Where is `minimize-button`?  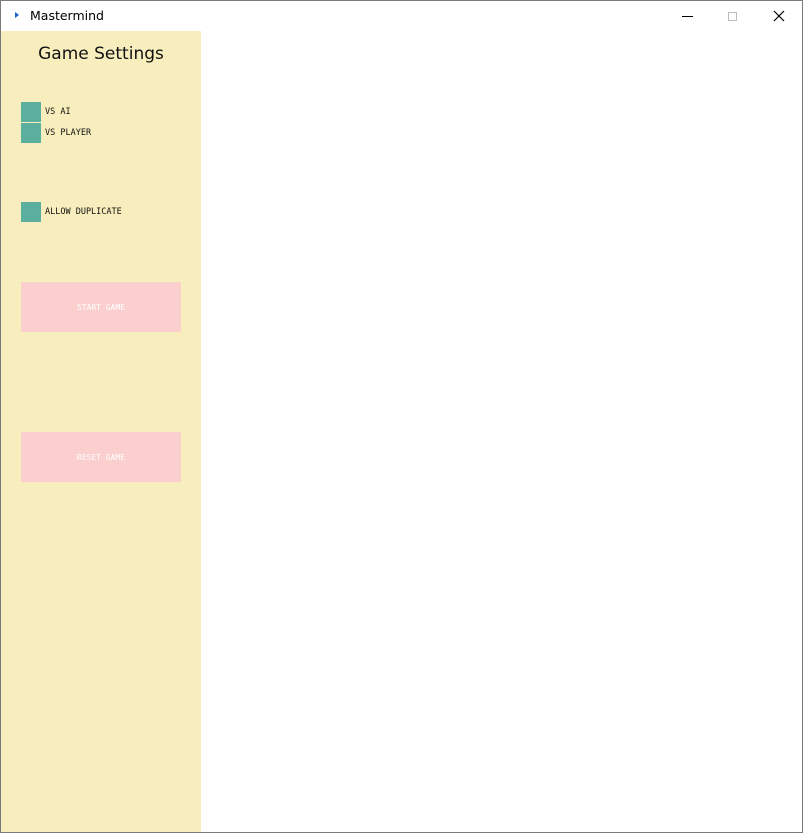 minimize-button is located at coordinates (687, 16).